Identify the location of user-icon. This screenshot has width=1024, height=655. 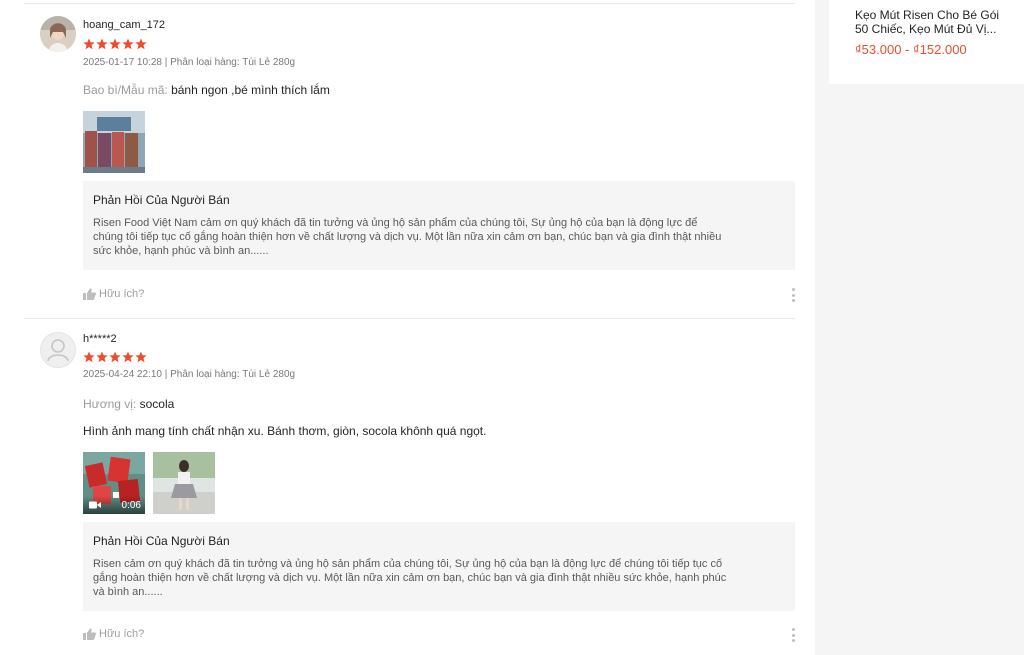
(58, 350).